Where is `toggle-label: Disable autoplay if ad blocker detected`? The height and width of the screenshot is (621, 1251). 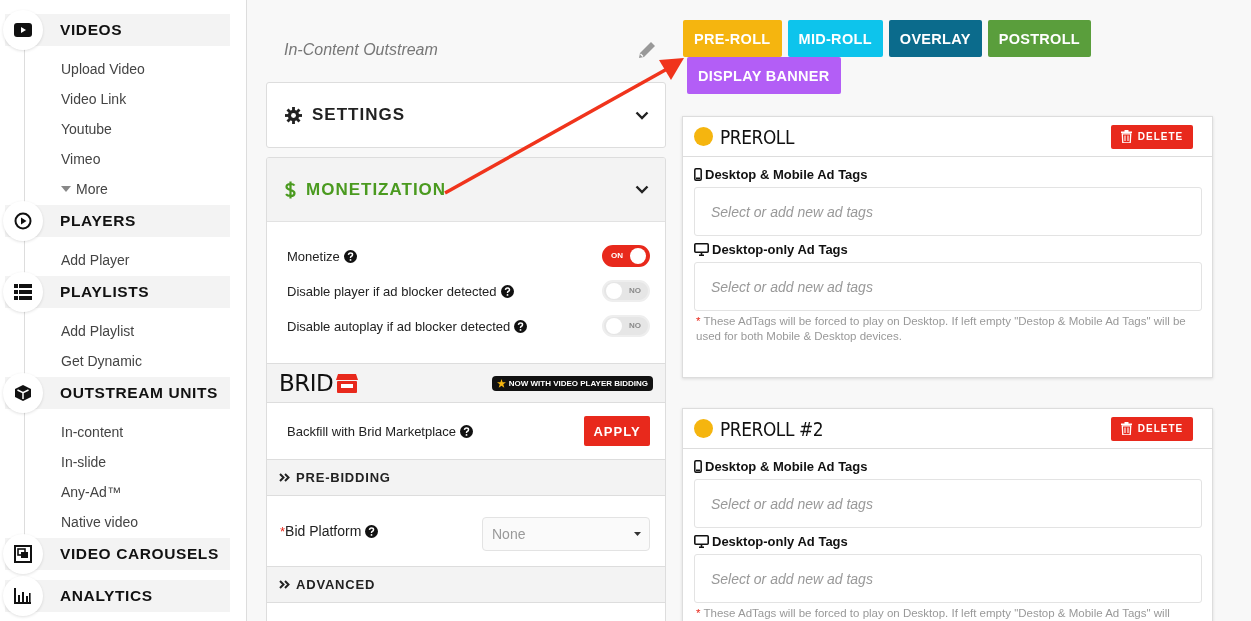 toggle-label: Disable autoplay if ad blocker detected is located at coordinates (399, 326).